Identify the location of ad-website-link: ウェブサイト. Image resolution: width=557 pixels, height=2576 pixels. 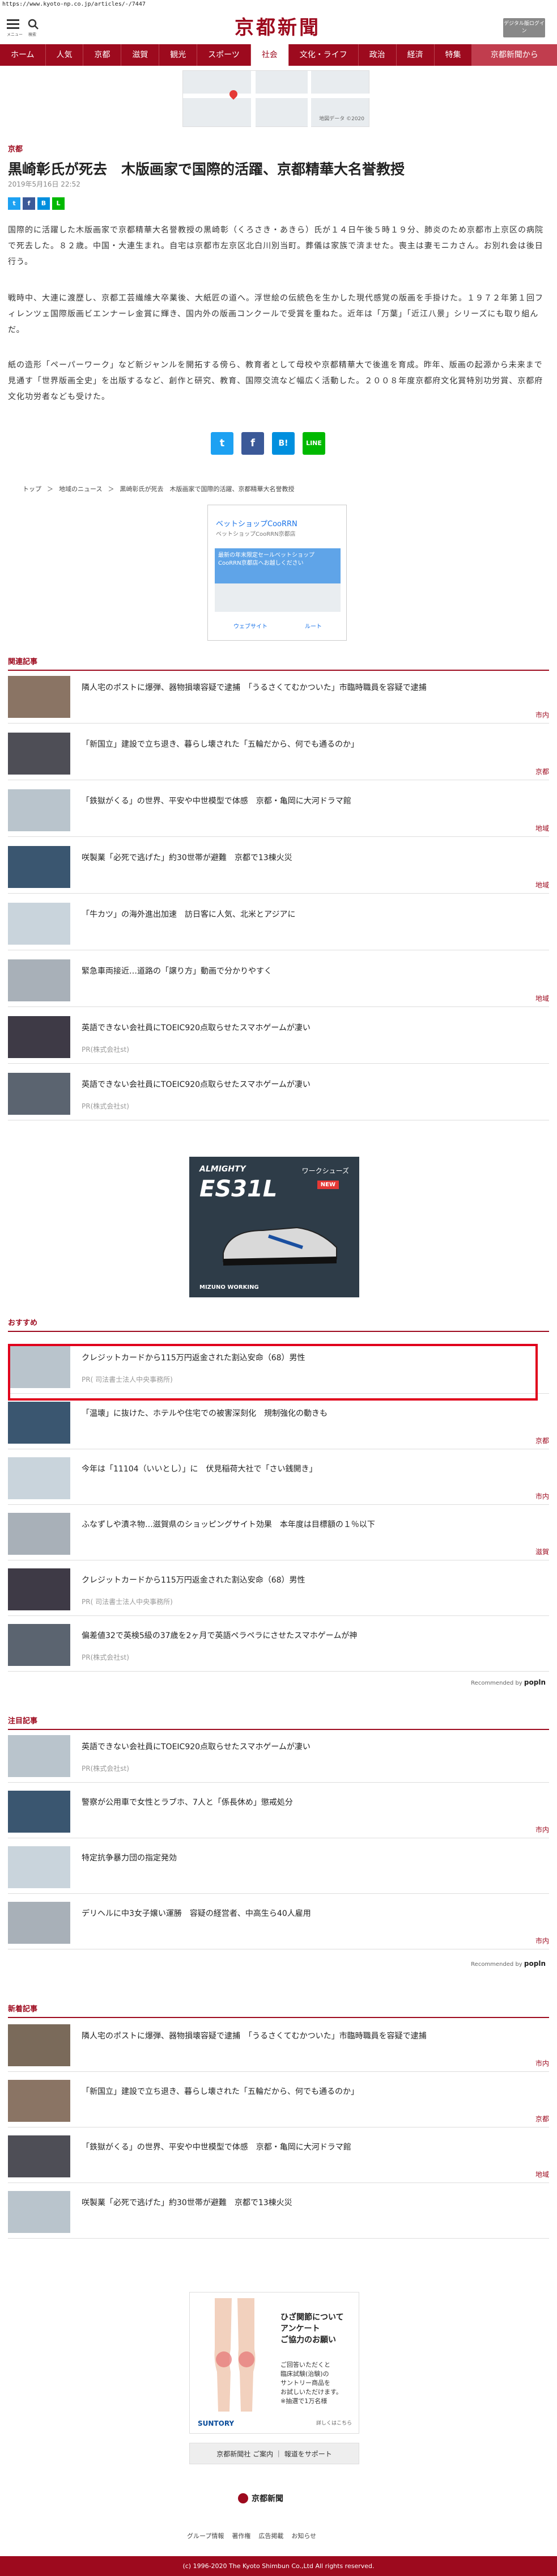
(250, 625).